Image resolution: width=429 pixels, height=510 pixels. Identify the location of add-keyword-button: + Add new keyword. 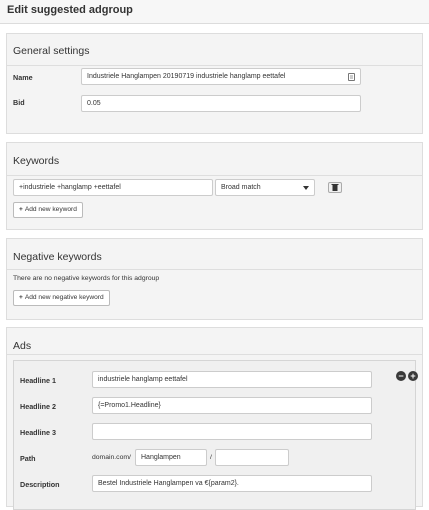
(48, 210).